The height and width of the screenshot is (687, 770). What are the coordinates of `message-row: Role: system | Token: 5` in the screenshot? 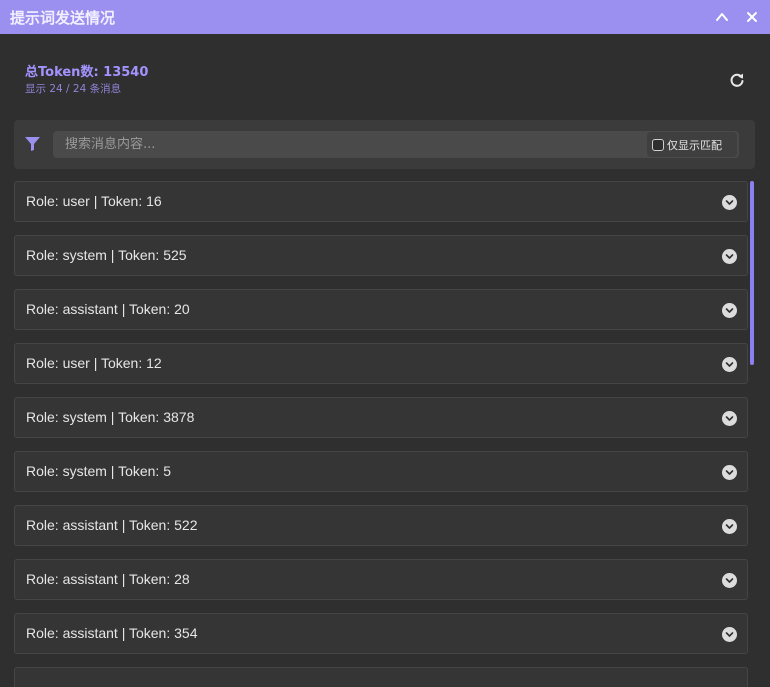 It's located at (381, 471).